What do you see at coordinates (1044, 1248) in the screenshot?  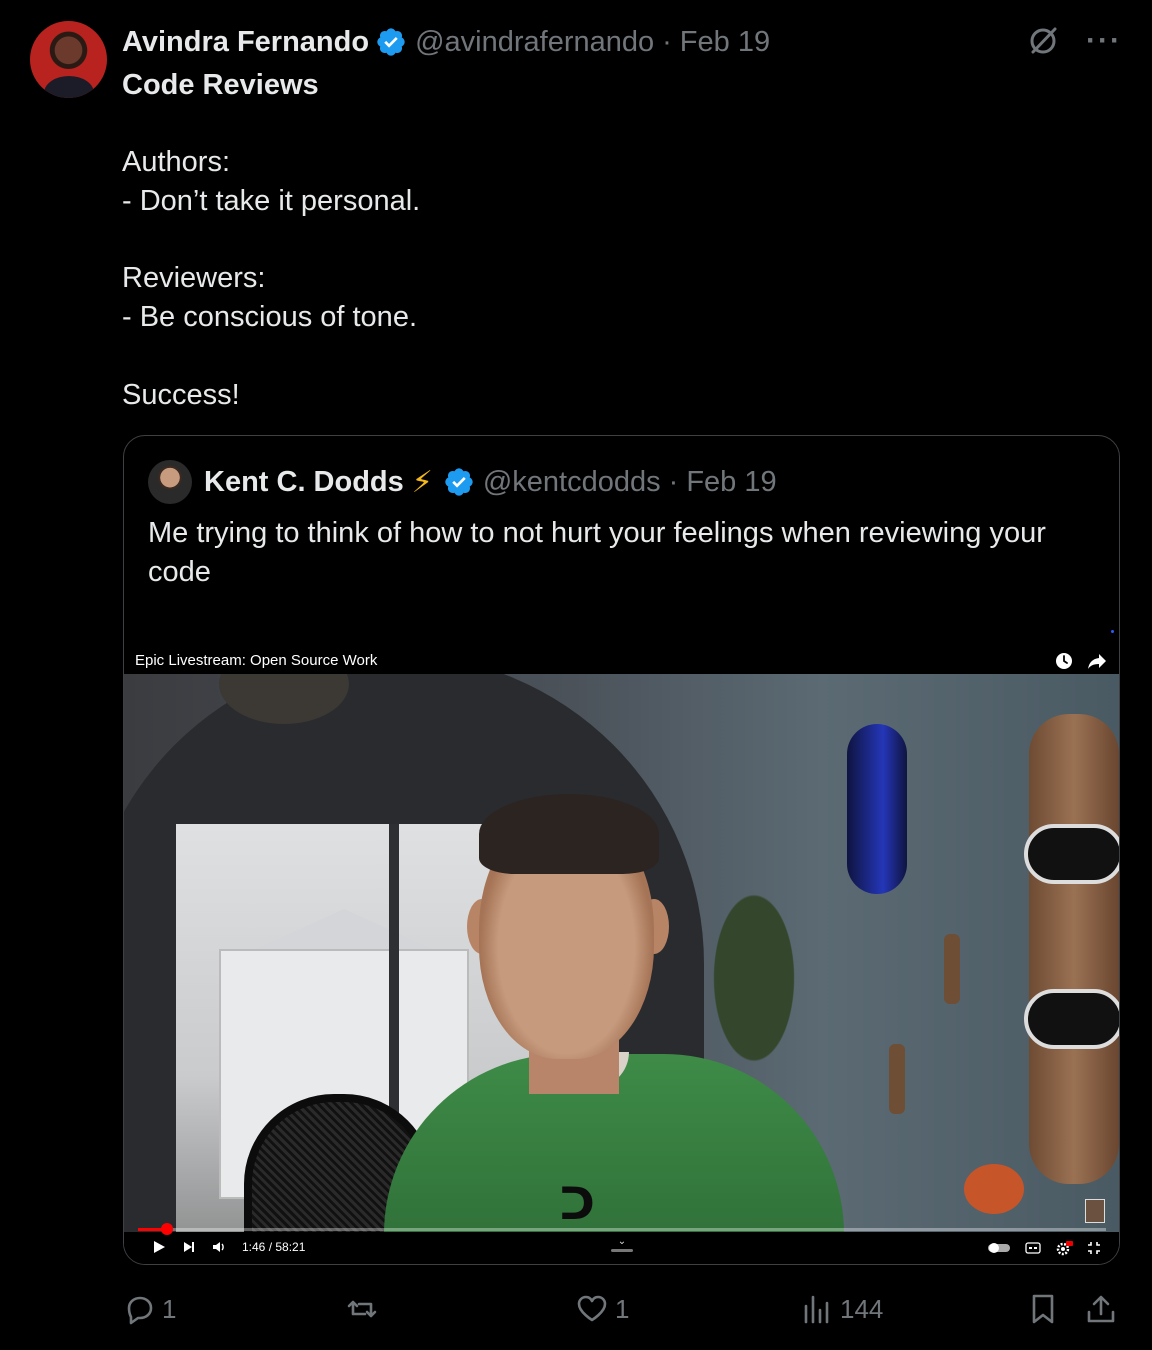 I see `video-controls-right` at bounding box center [1044, 1248].